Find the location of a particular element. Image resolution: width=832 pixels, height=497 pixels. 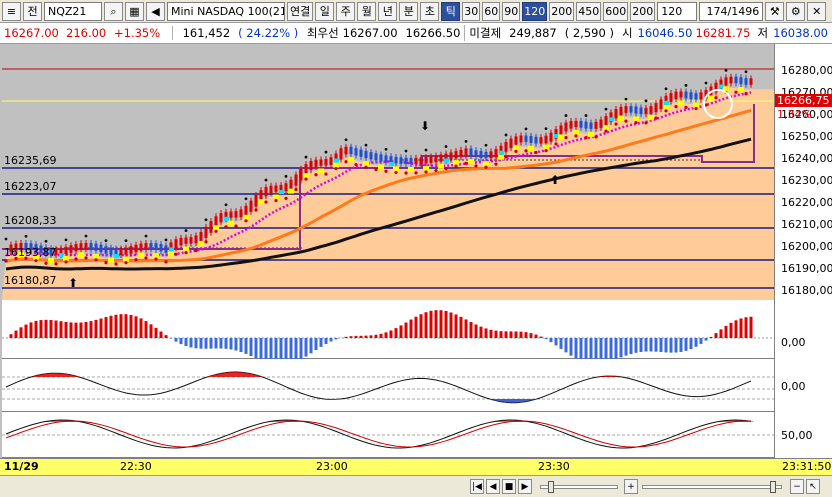

current-time-label: 23:31:50 is located at coordinates (807, 466).